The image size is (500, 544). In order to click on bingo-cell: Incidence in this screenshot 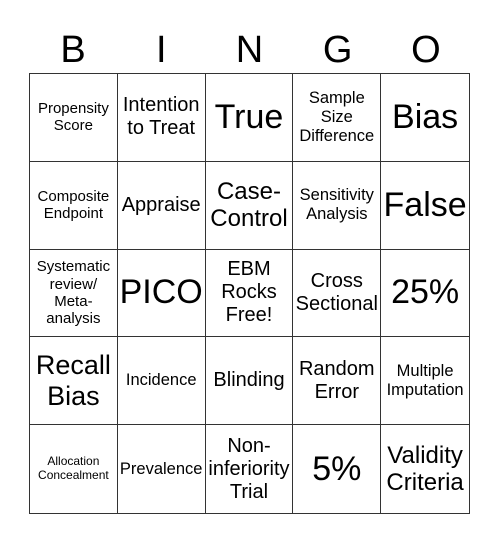, I will do `click(161, 381)`.